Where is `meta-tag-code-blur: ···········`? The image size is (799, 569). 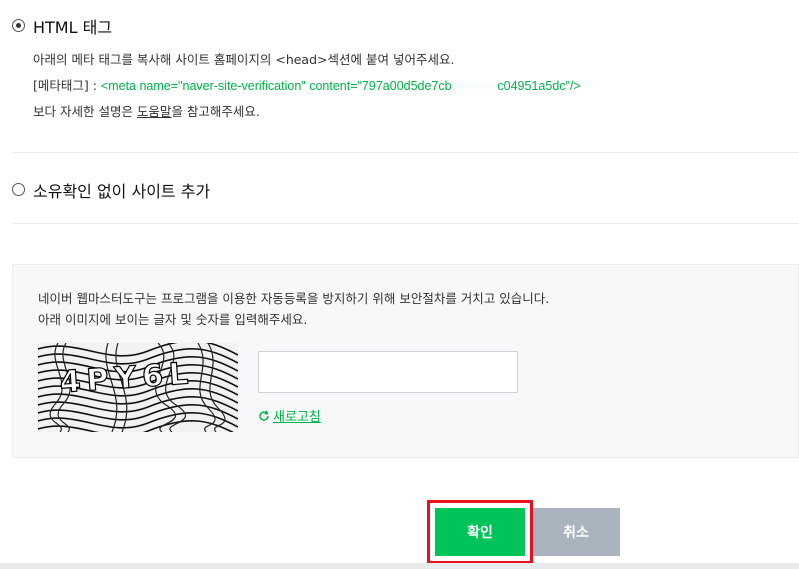
meta-tag-code-blur: ··········· is located at coordinates (474, 86).